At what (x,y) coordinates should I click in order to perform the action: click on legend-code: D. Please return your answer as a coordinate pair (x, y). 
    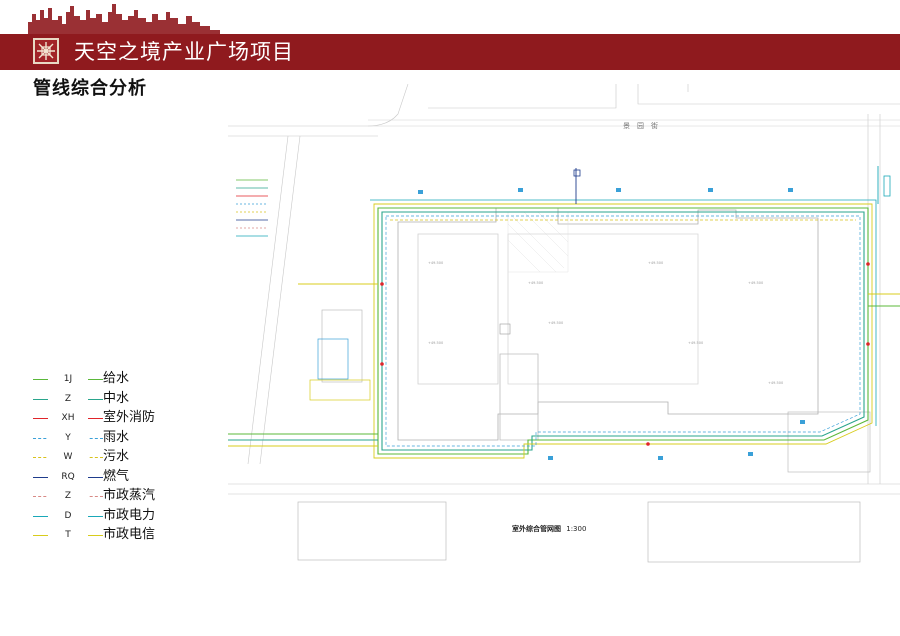
    Looking at the image, I should click on (68, 515).